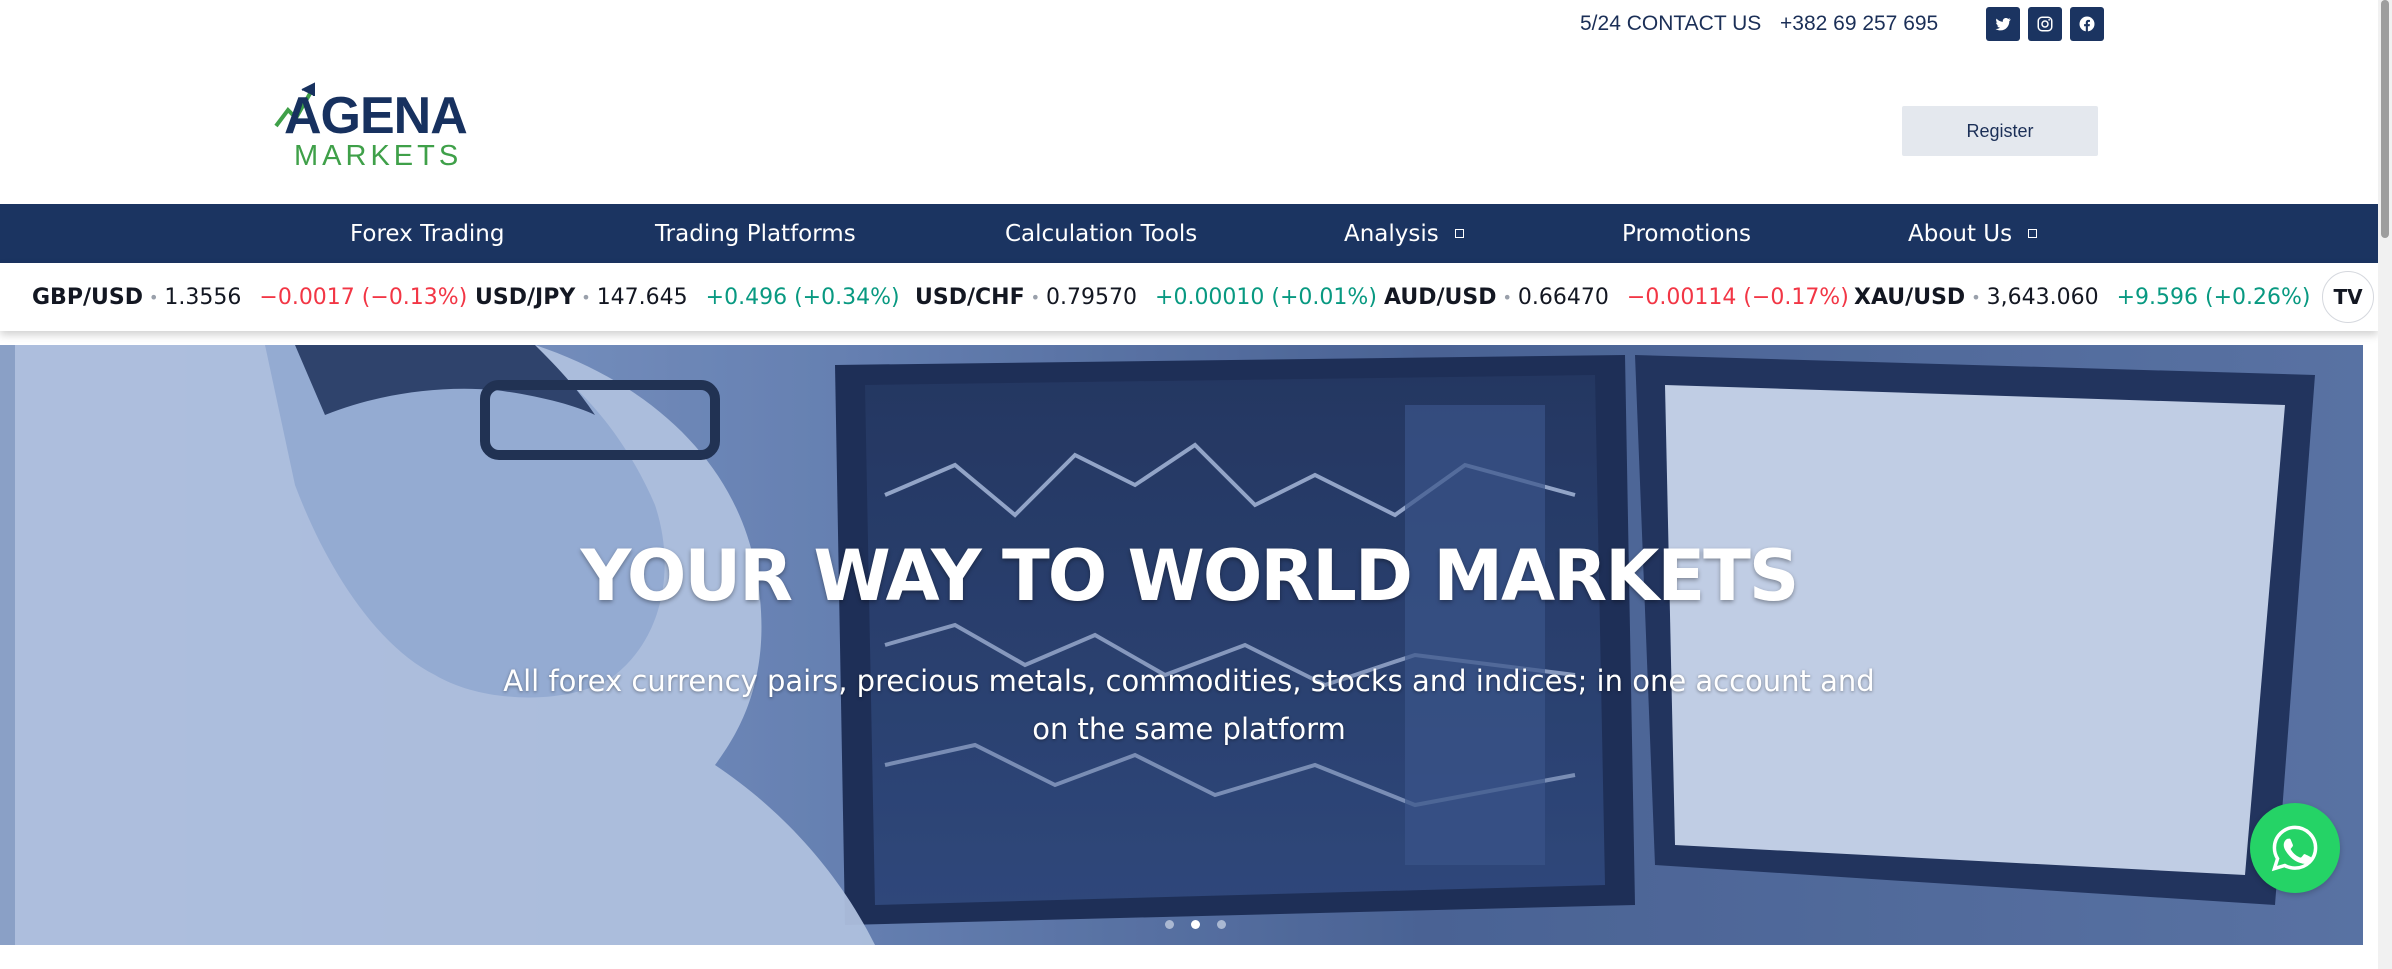  I want to click on page-content-start, so click(1189, 957).